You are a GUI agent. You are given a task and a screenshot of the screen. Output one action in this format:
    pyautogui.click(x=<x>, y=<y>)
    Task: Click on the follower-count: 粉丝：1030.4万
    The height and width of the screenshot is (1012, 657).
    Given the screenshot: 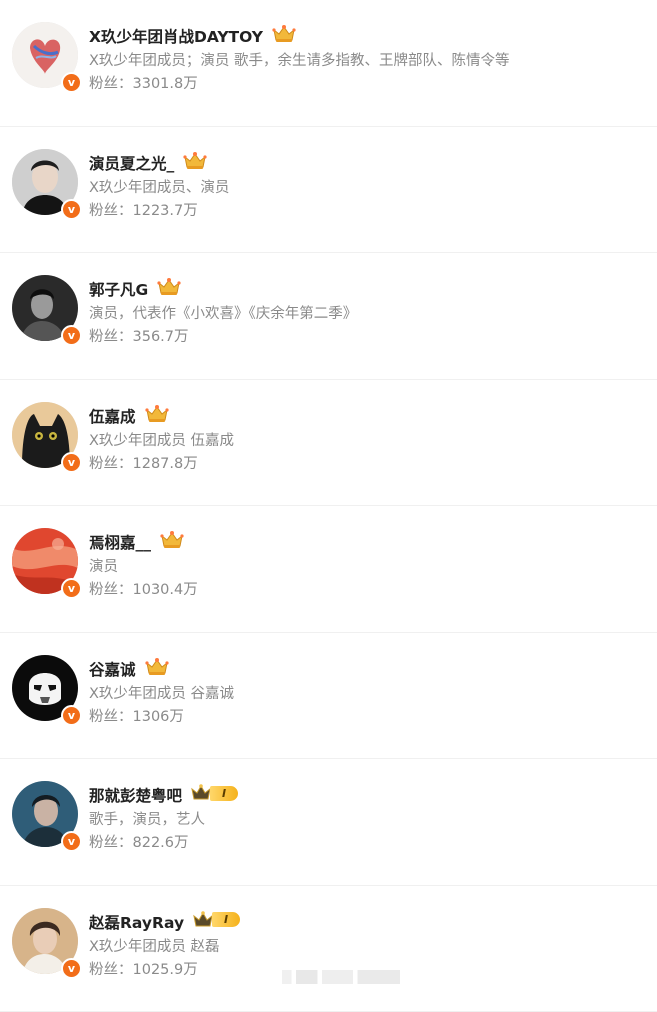 What is the action you would take?
    pyautogui.click(x=143, y=588)
    